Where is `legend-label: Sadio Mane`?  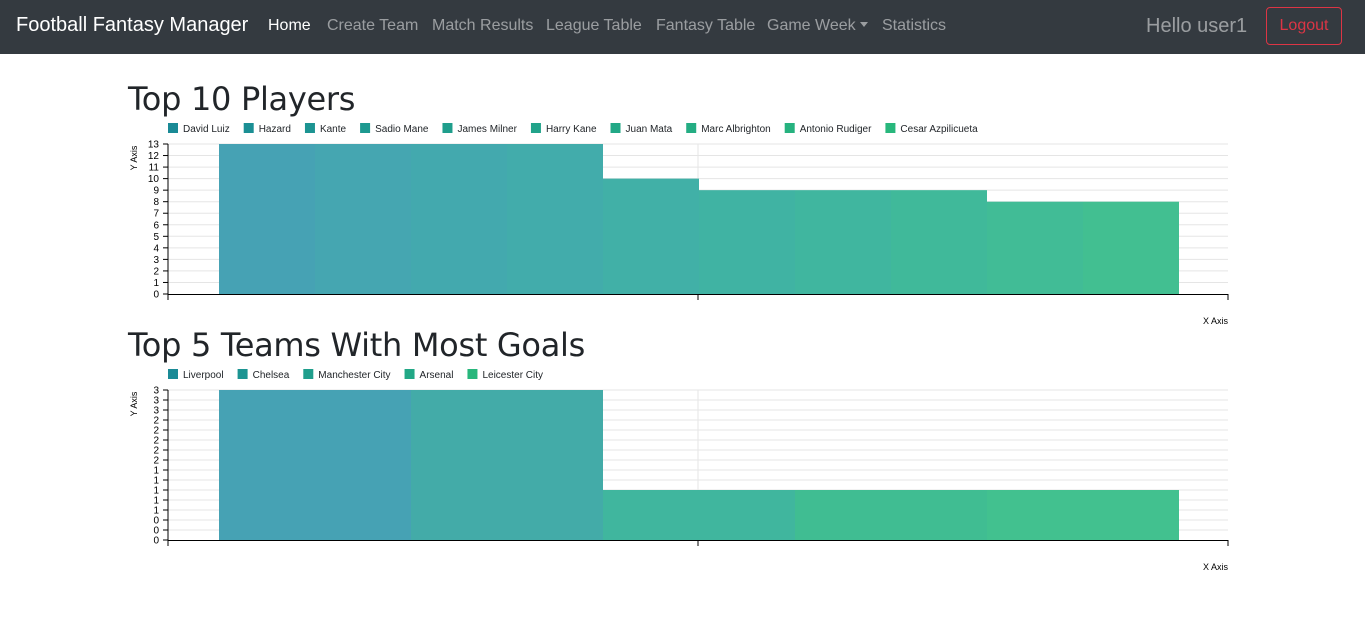 legend-label: Sadio Mane is located at coordinates (402, 129).